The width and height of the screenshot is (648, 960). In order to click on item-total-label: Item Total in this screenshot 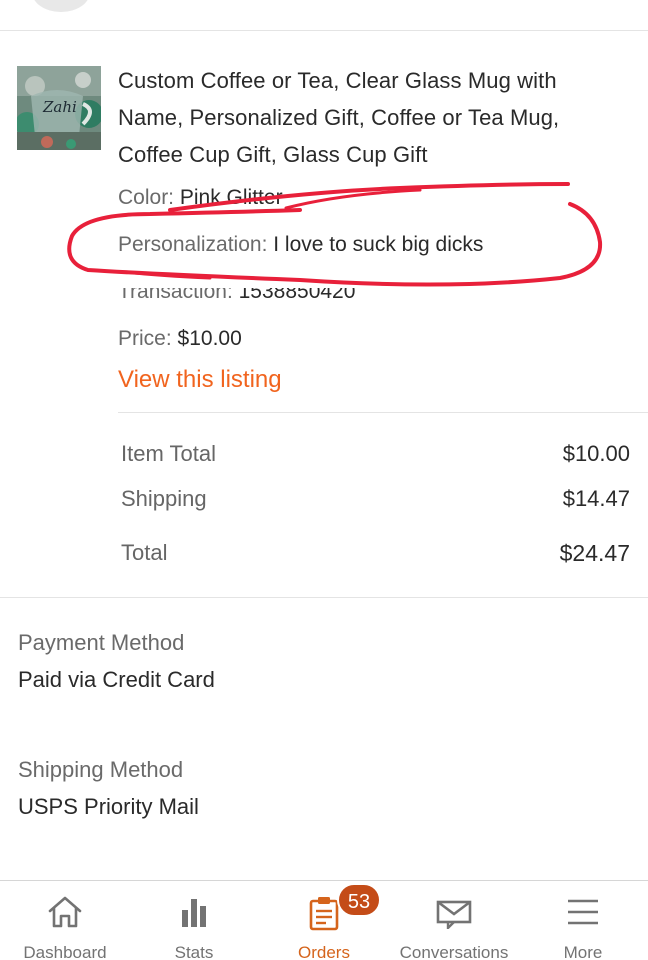, I will do `click(168, 453)`.